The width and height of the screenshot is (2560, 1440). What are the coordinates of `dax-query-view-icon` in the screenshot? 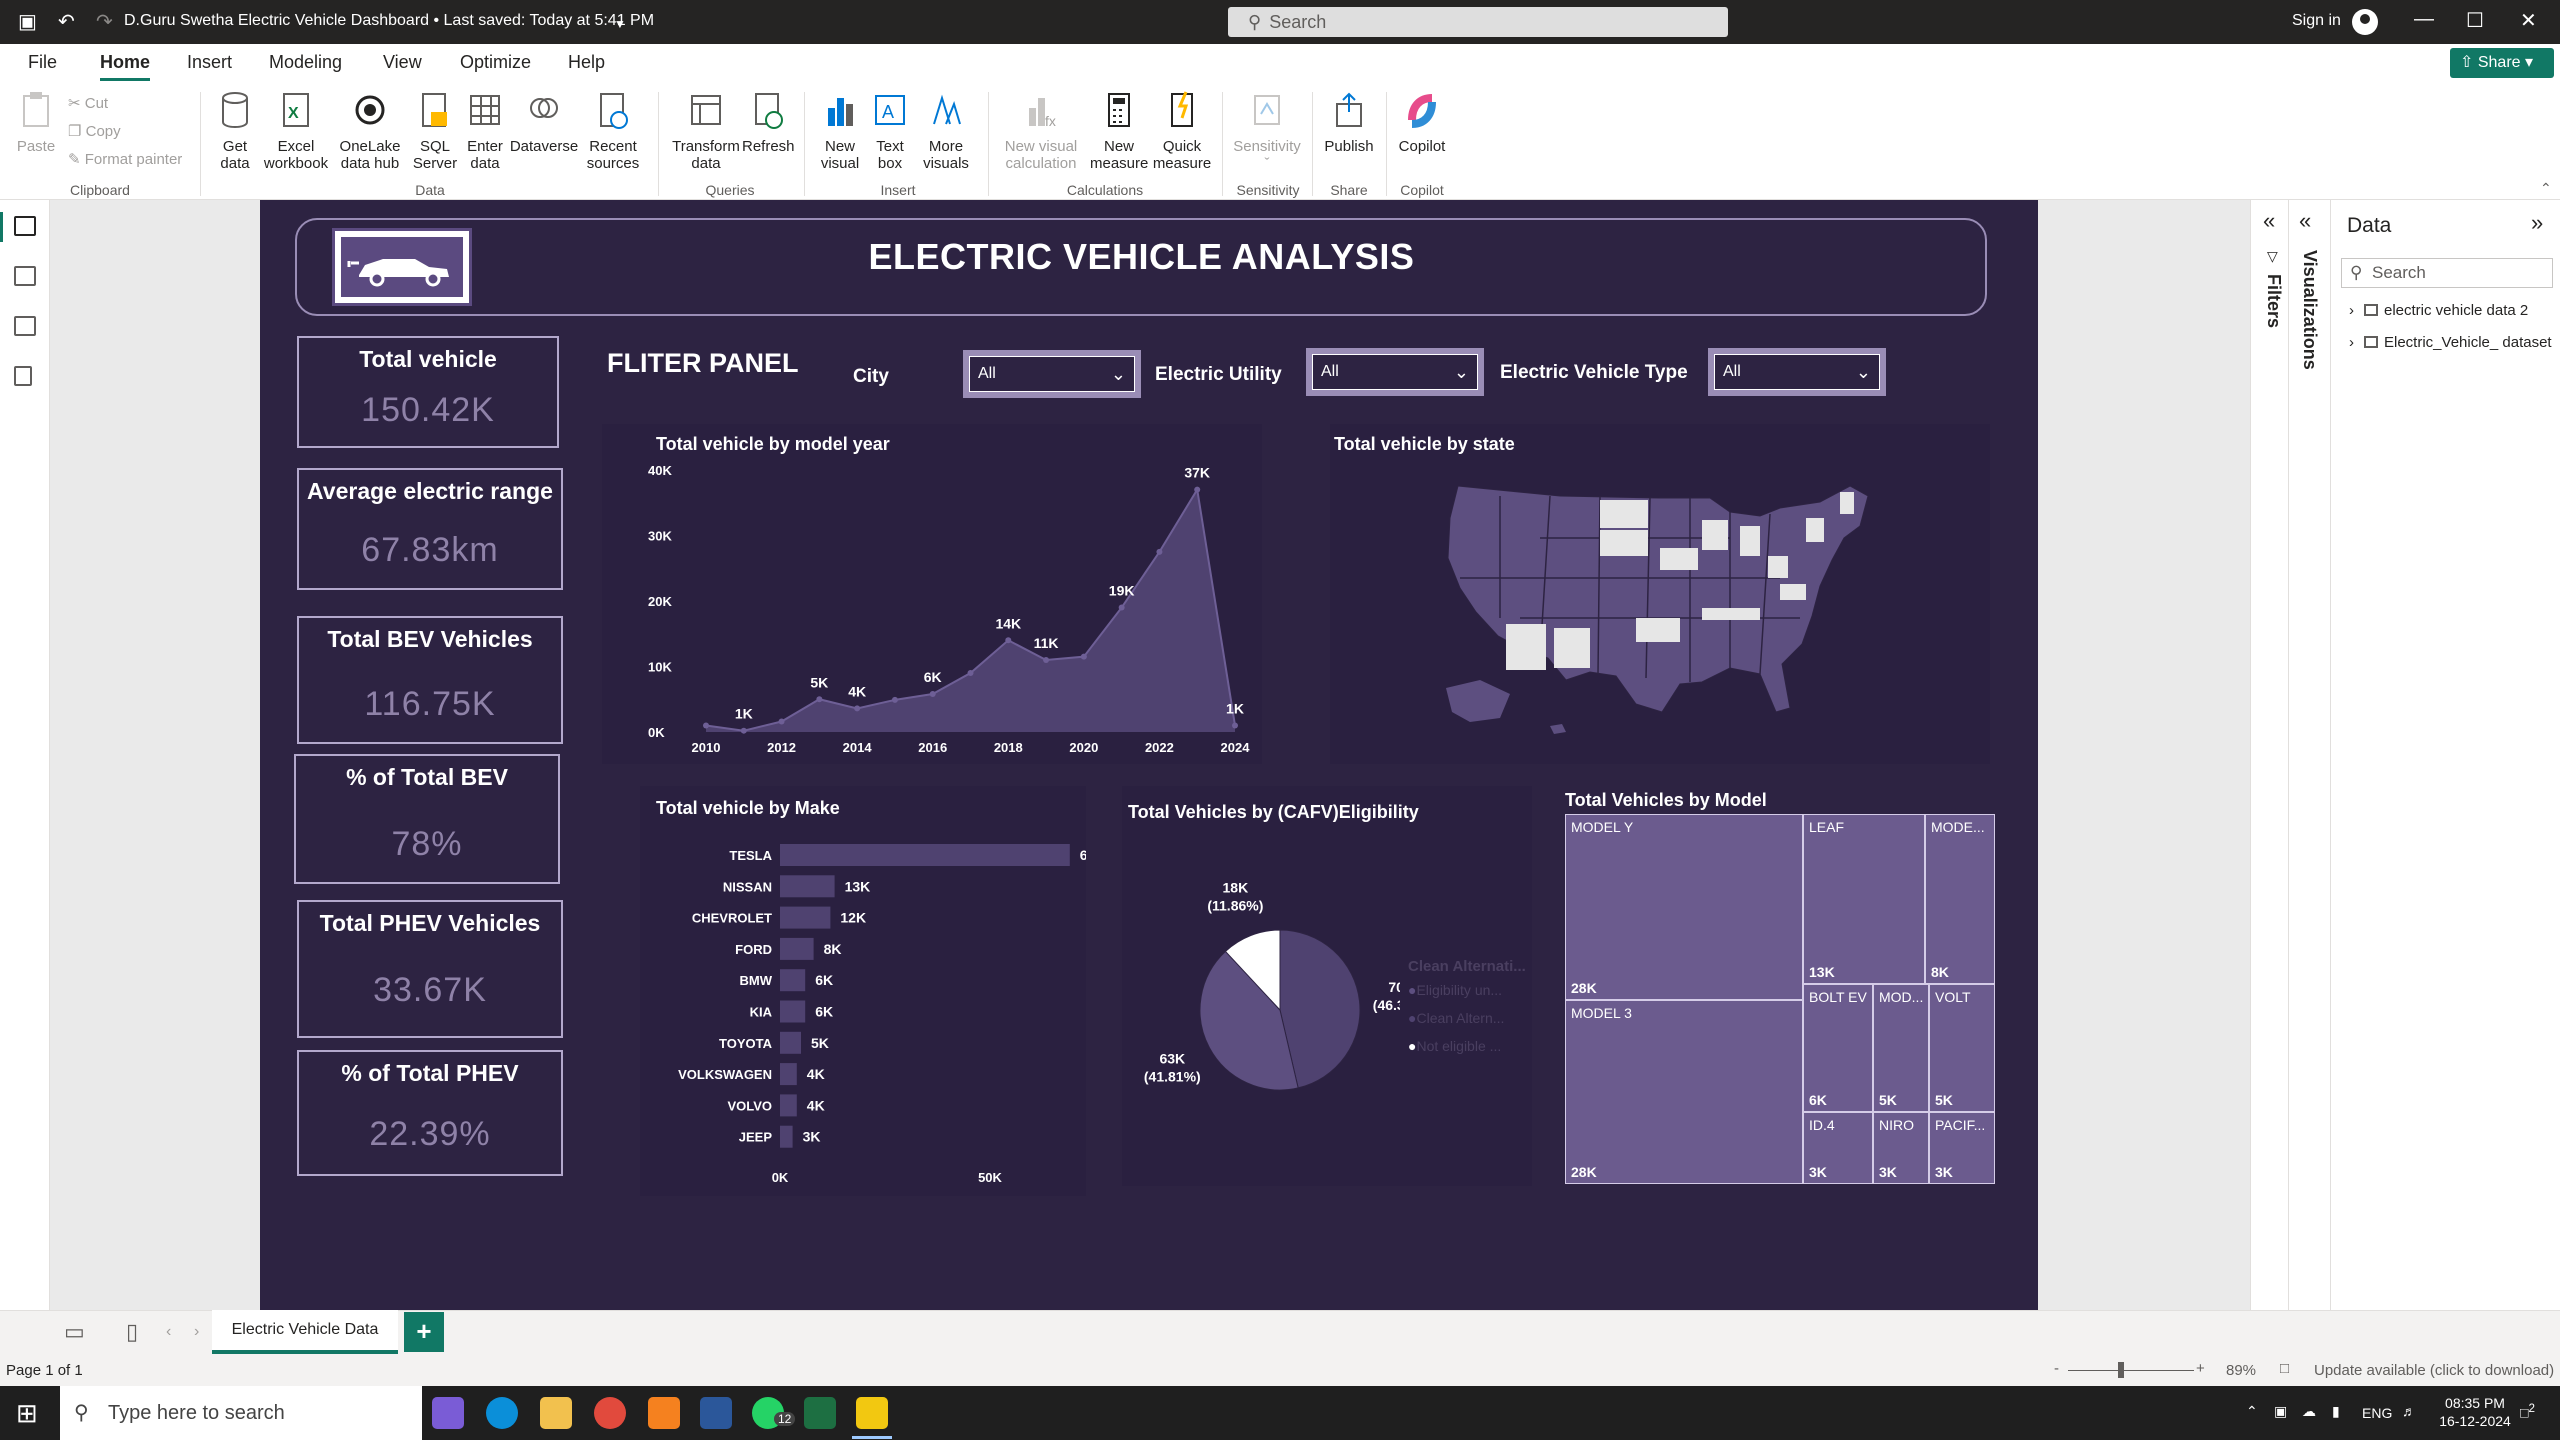 It's located at (23, 376).